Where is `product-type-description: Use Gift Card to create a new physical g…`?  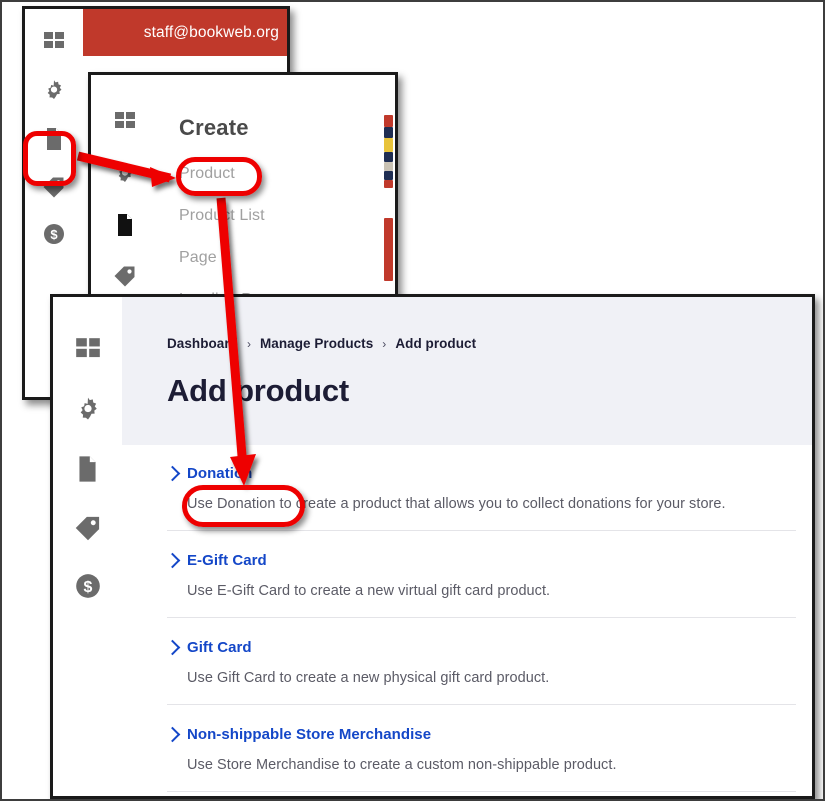 product-type-description: Use Gift Card to create a new physical g… is located at coordinates (368, 678).